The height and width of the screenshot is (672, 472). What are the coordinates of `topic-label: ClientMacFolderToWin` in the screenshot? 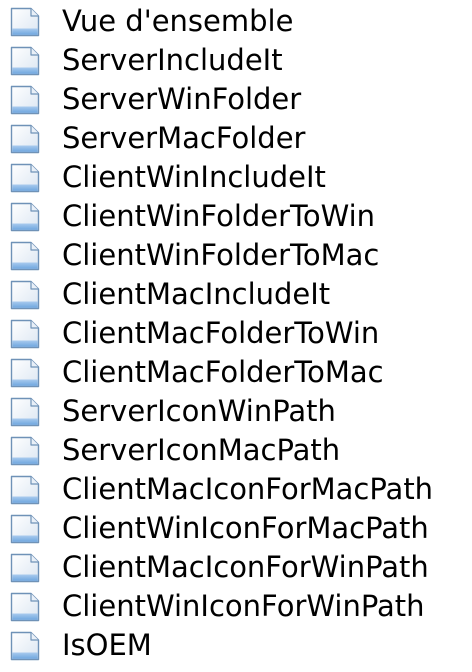 It's located at (221, 333).